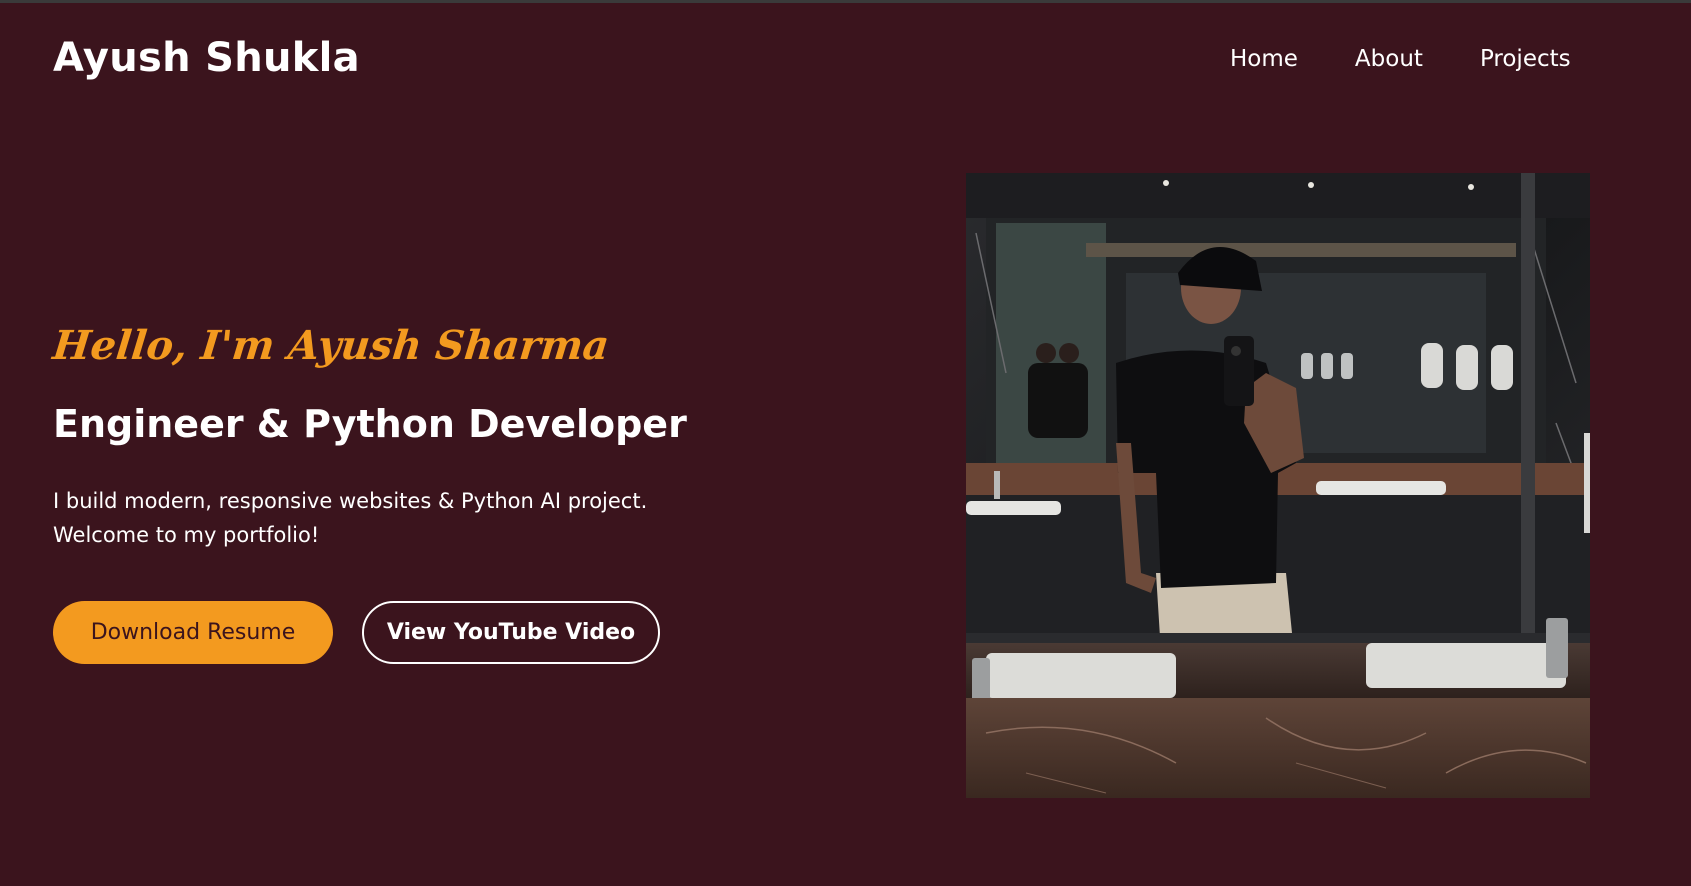 This screenshot has width=1691, height=886. What do you see at coordinates (331, 345) in the screenshot?
I see `hero-greeting: Hello, I'm Ayush Sharma` at bounding box center [331, 345].